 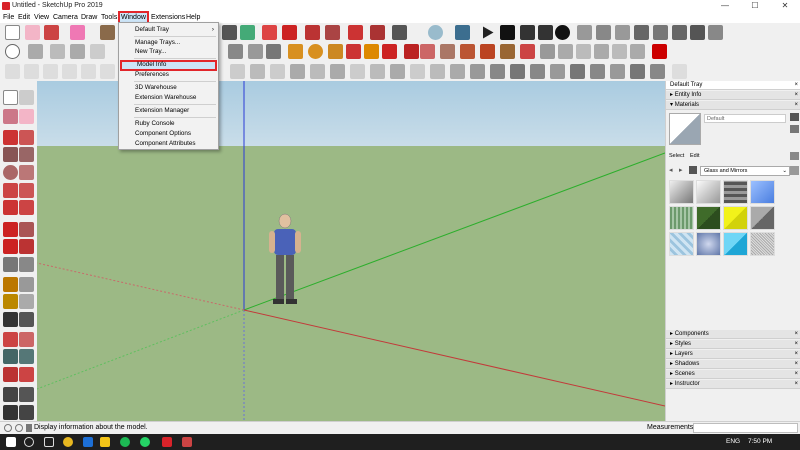 What do you see at coordinates (10, 264) in the screenshot?
I see `scale-icon` at bounding box center [10, 264].